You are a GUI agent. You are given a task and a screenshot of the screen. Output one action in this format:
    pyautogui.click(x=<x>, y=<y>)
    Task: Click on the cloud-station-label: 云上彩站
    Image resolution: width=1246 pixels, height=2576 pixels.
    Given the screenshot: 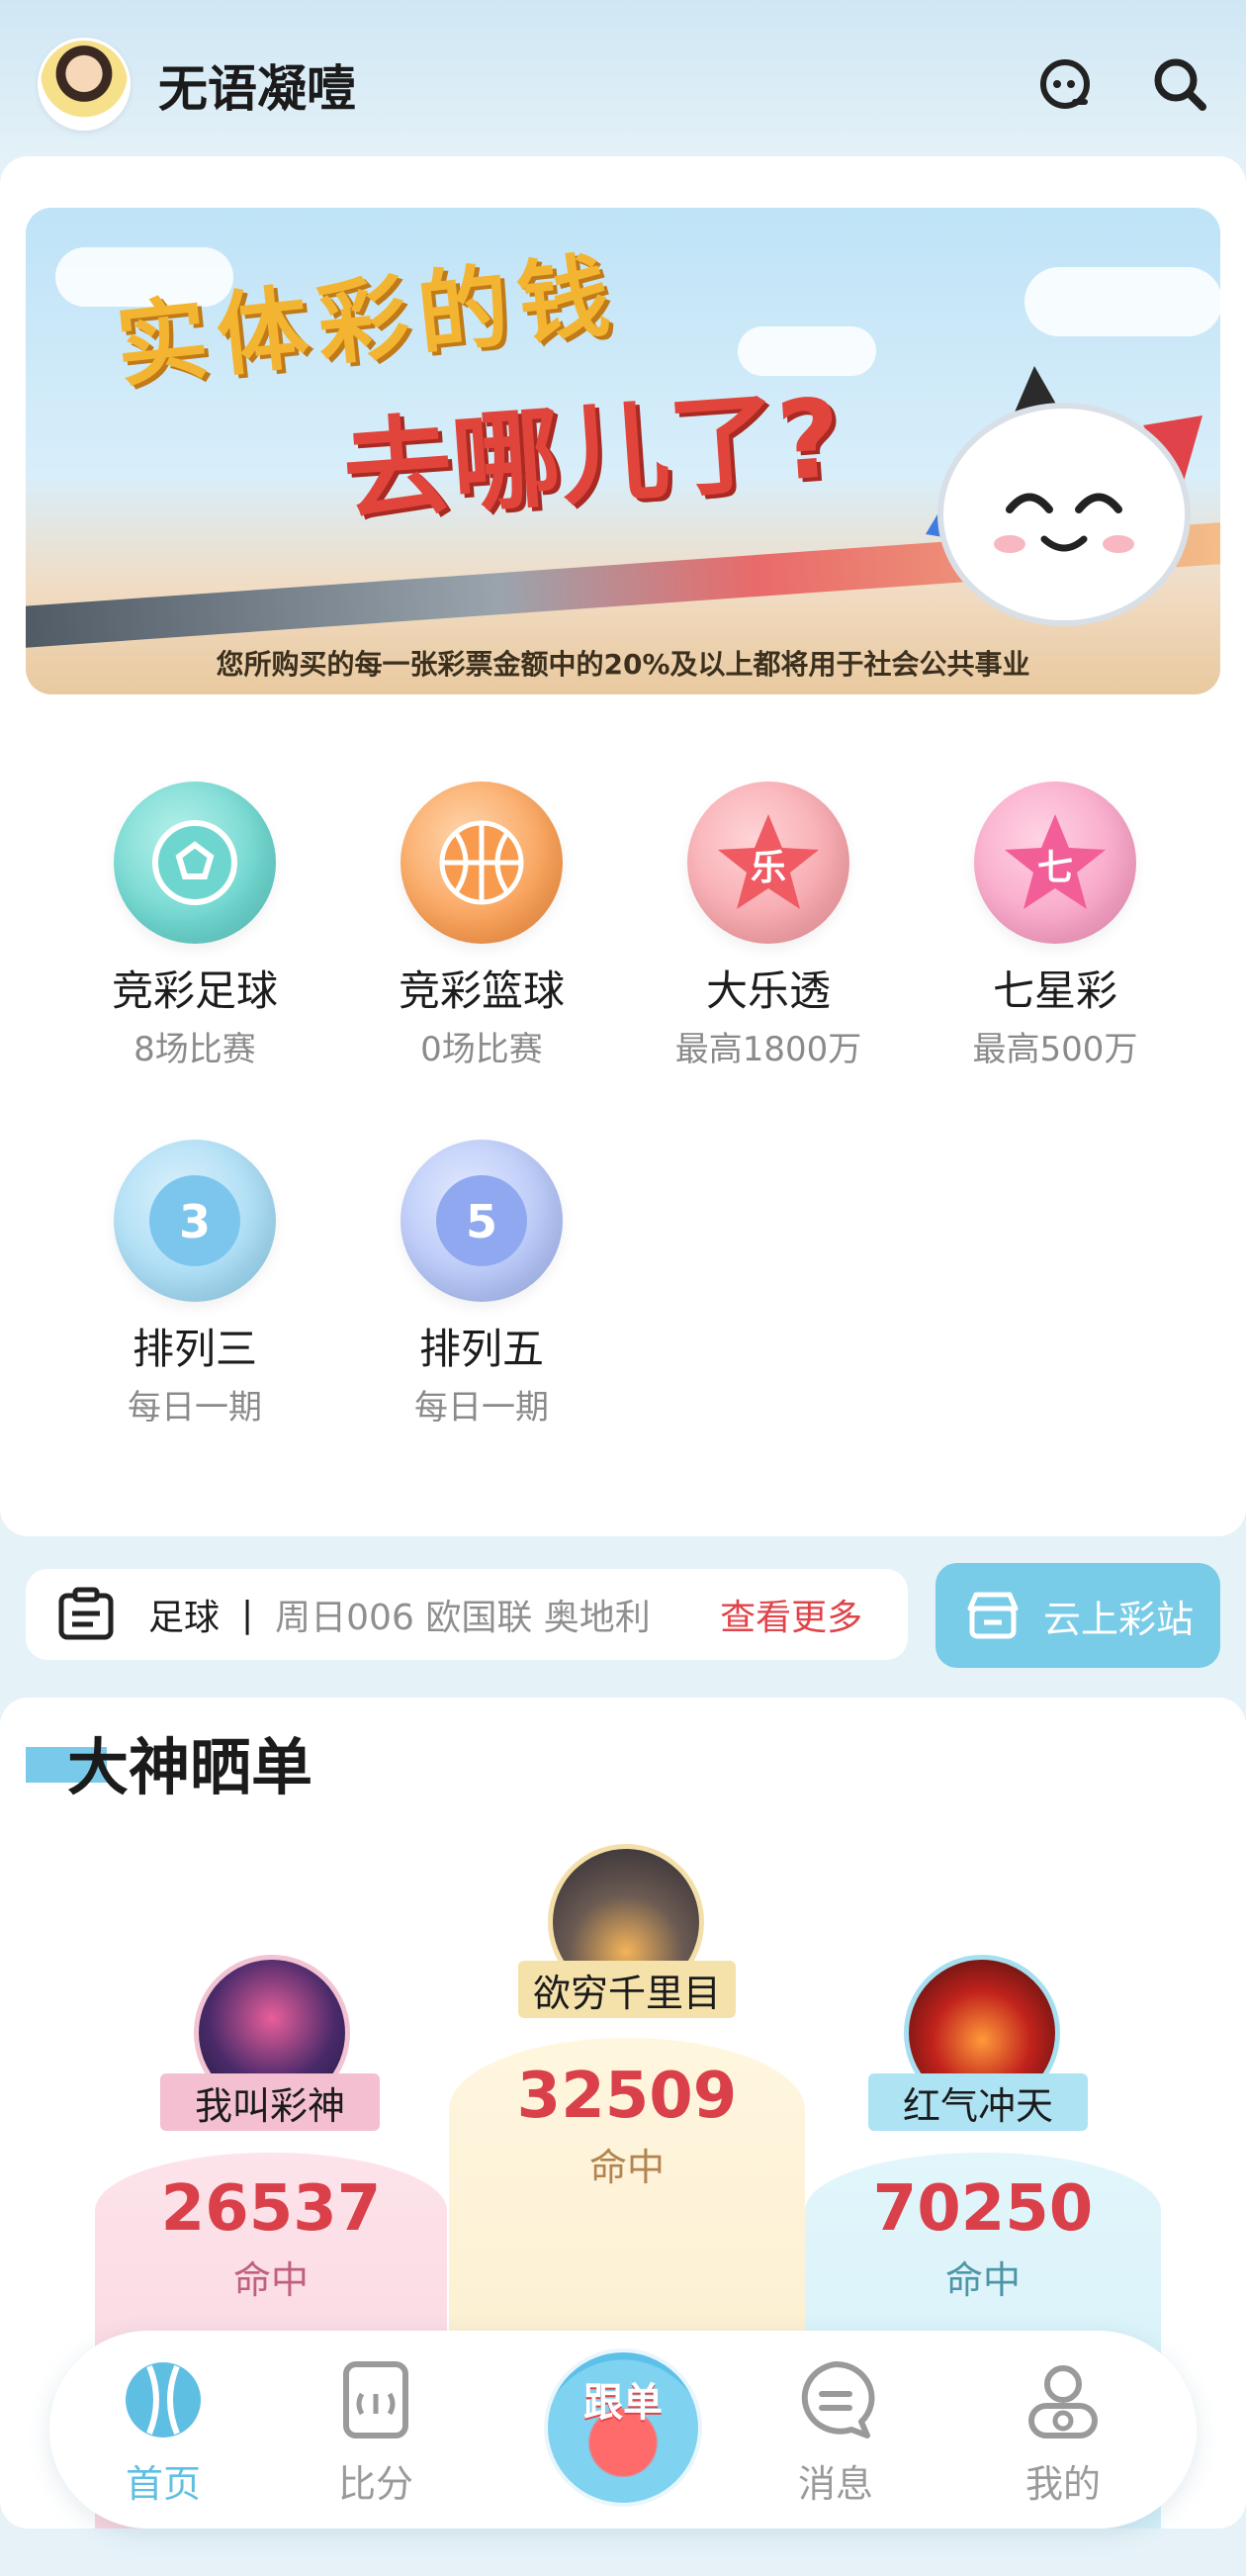 What is the action you would take?
    pyautogui.click(x=1118, y=1619)
    